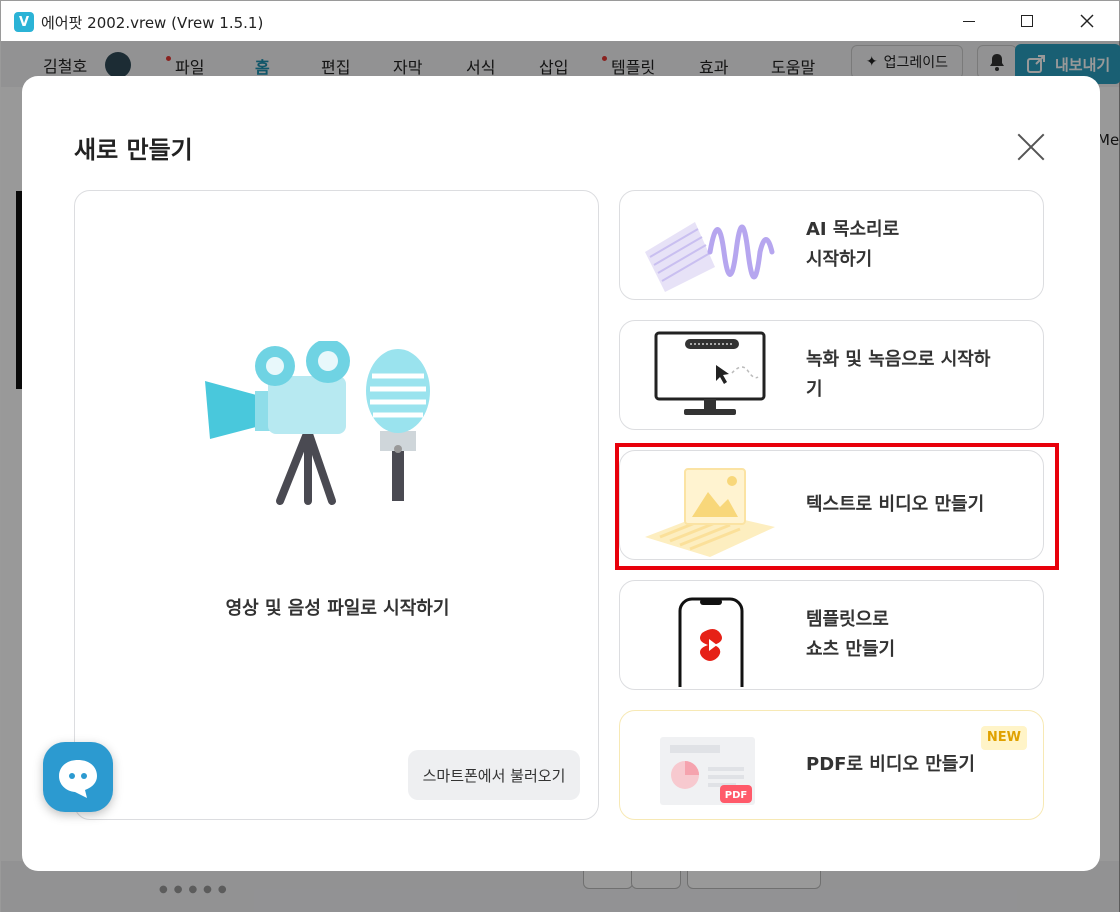 This screenshot has width=1120, height=912. I want to click on monitor-recording-illustration, so click(710, 373).